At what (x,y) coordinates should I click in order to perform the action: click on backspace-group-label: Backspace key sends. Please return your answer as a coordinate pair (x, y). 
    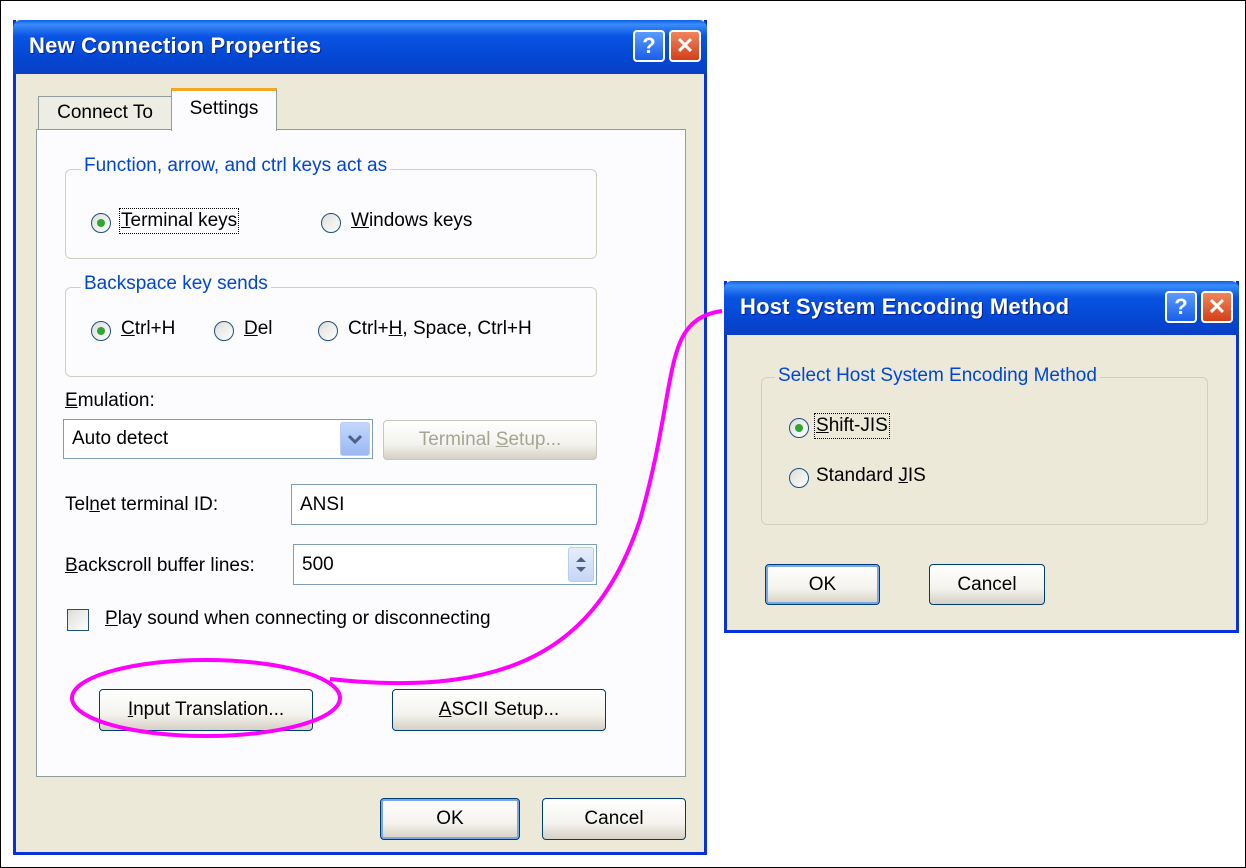
    Looking at the image, I should click on (176, 284).